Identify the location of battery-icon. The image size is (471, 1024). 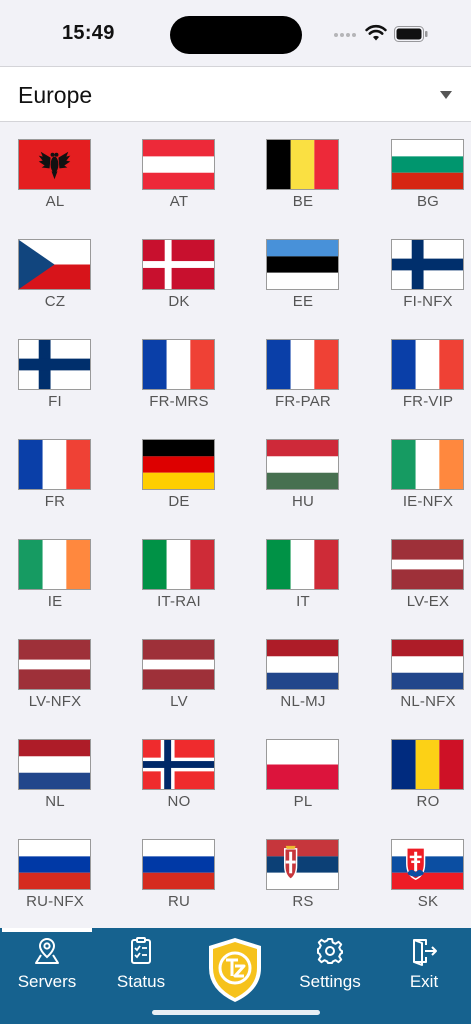
(411, 34).